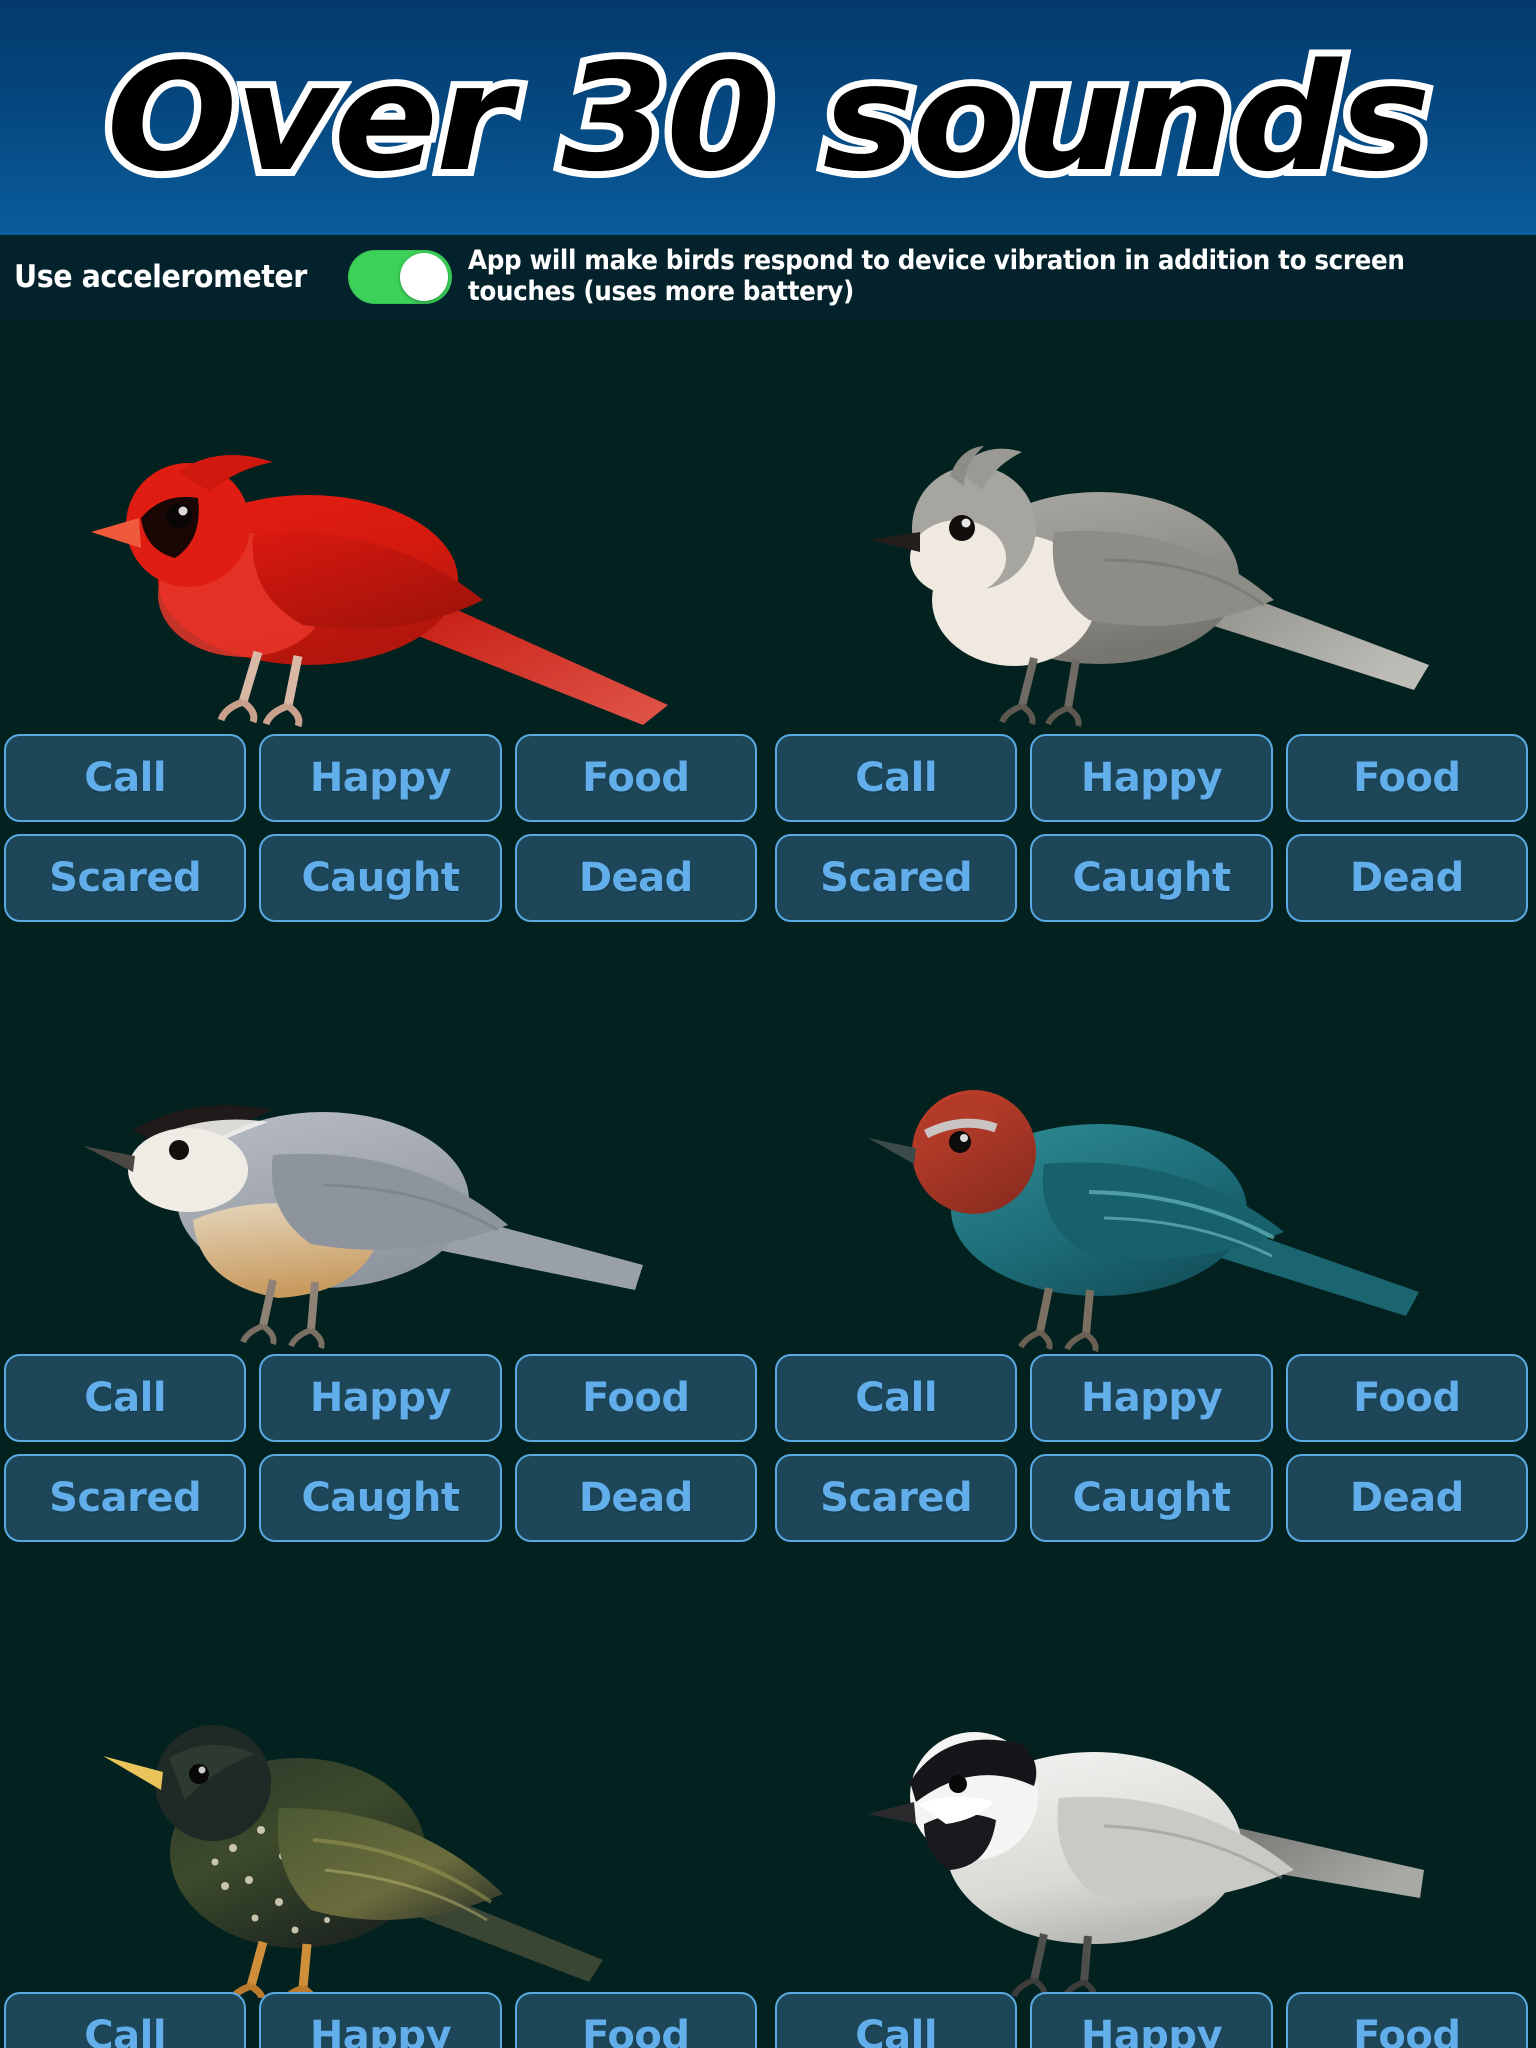  I want to click on bird-panel-black-capped-chickadee: Call Happy Food Scared Caught Dead, so click(1153, 1804).